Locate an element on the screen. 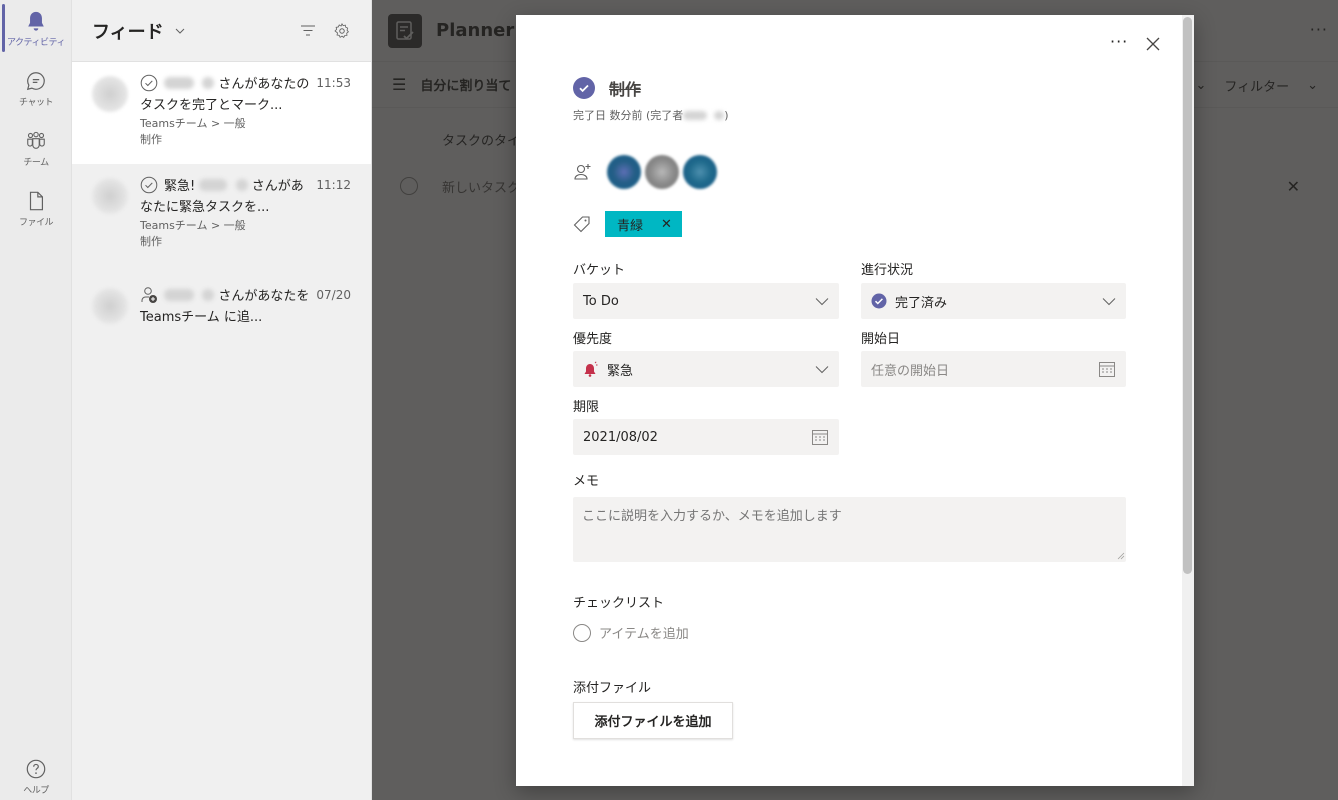  bell-icon is located at coordinates (36, 21).